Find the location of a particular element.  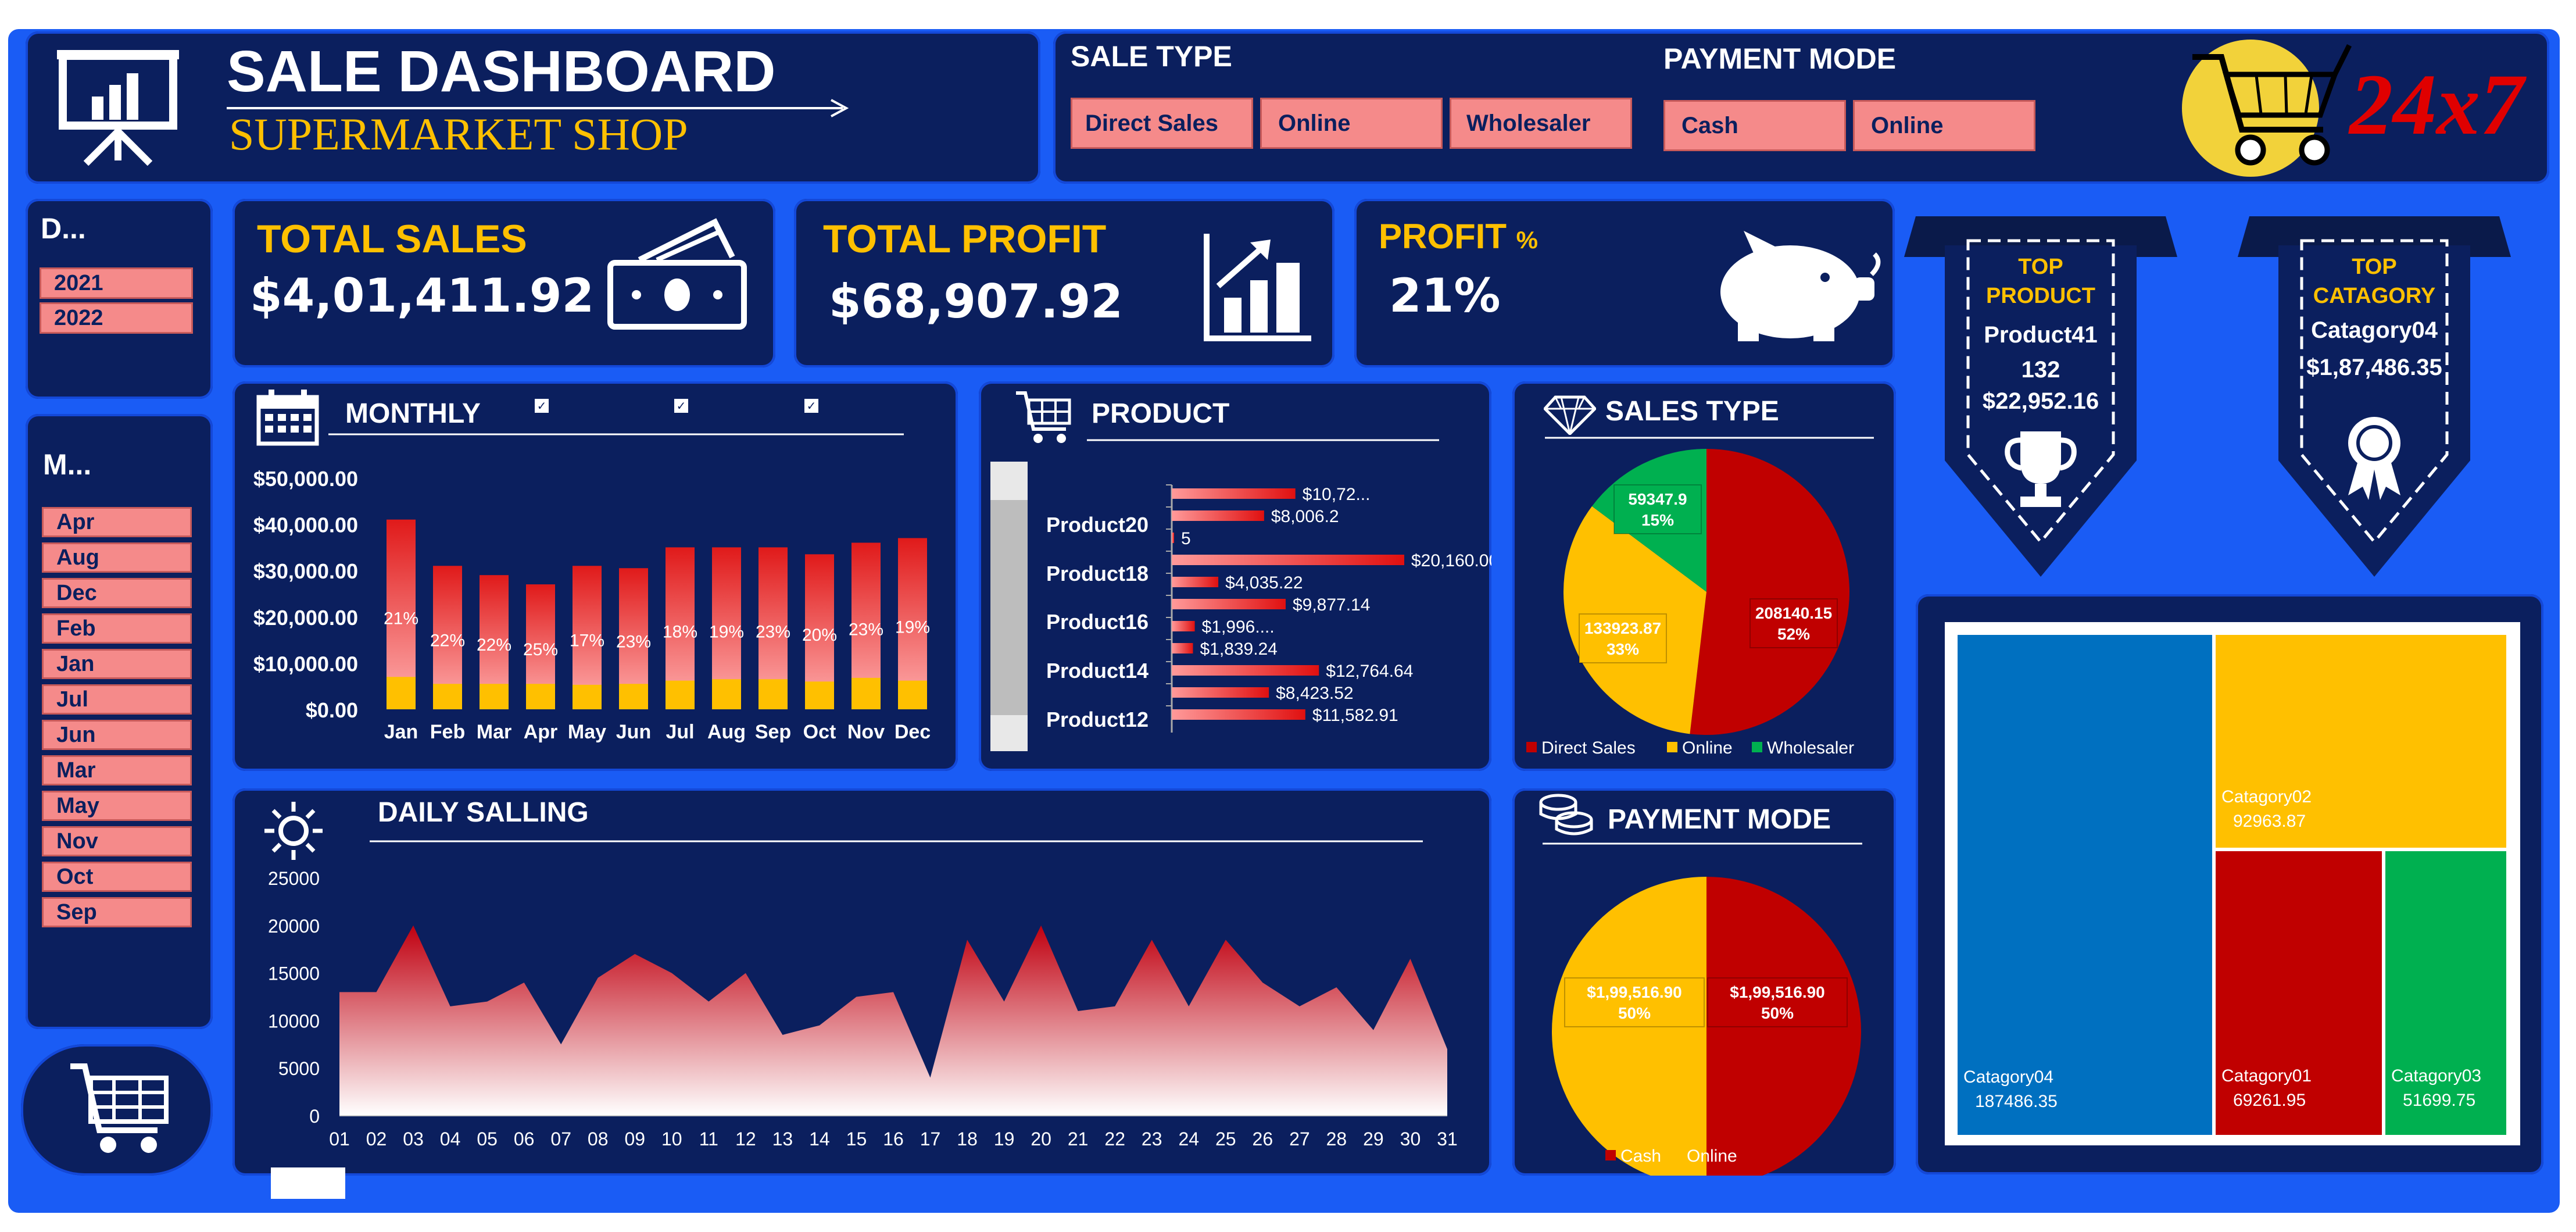

treemap-tile-name: Catagory04 is located at coordinates (2008, 1077).